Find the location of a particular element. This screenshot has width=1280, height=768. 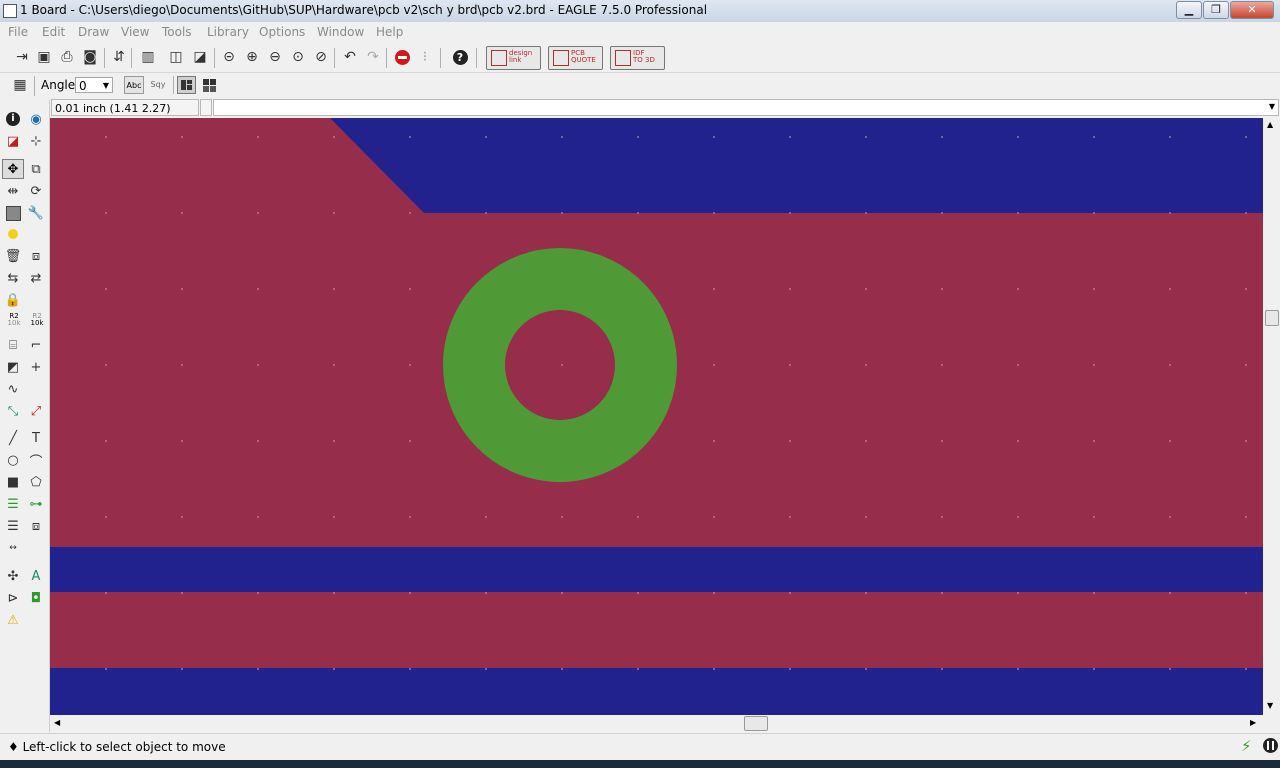

menu-draw: Draw is located at coordinates (93, 32).